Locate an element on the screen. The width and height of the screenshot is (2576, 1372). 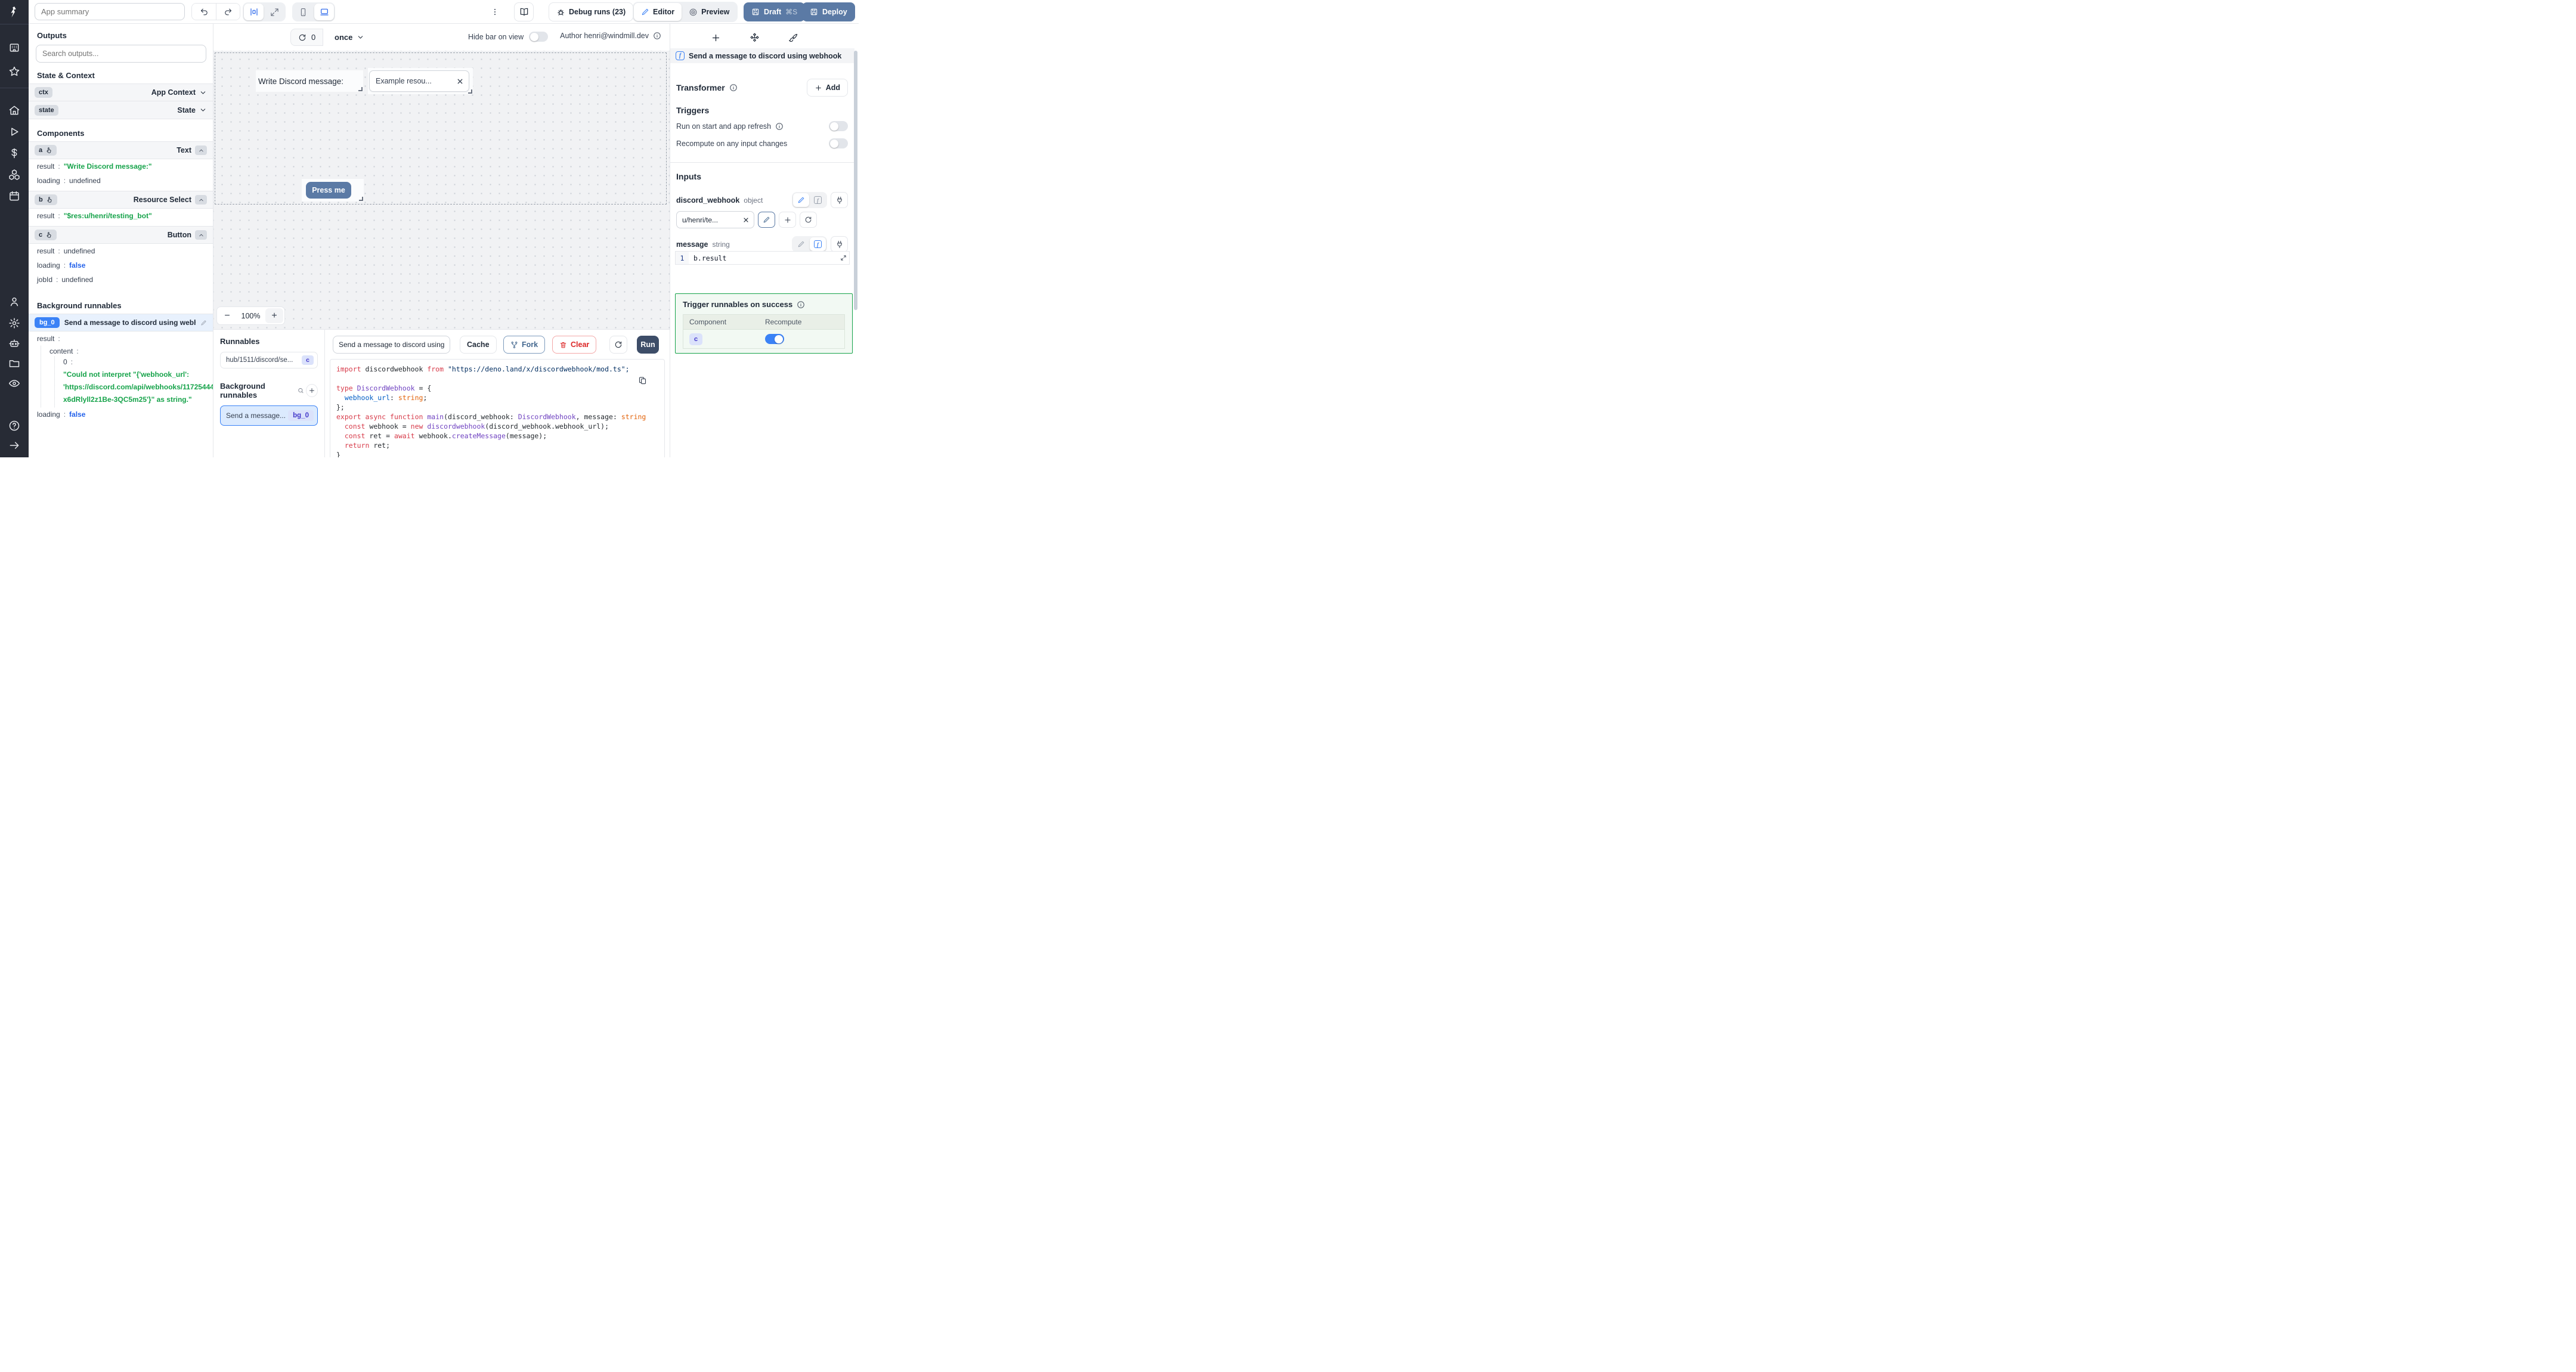
fork-button: Fork is located at coordinates (524, 345).